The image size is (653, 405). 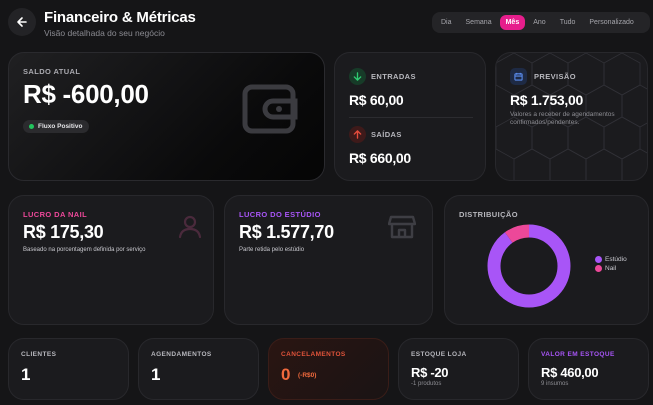 I want to click on cancellations-label: CANCELAMENTOS, so click(x=313, y=354).